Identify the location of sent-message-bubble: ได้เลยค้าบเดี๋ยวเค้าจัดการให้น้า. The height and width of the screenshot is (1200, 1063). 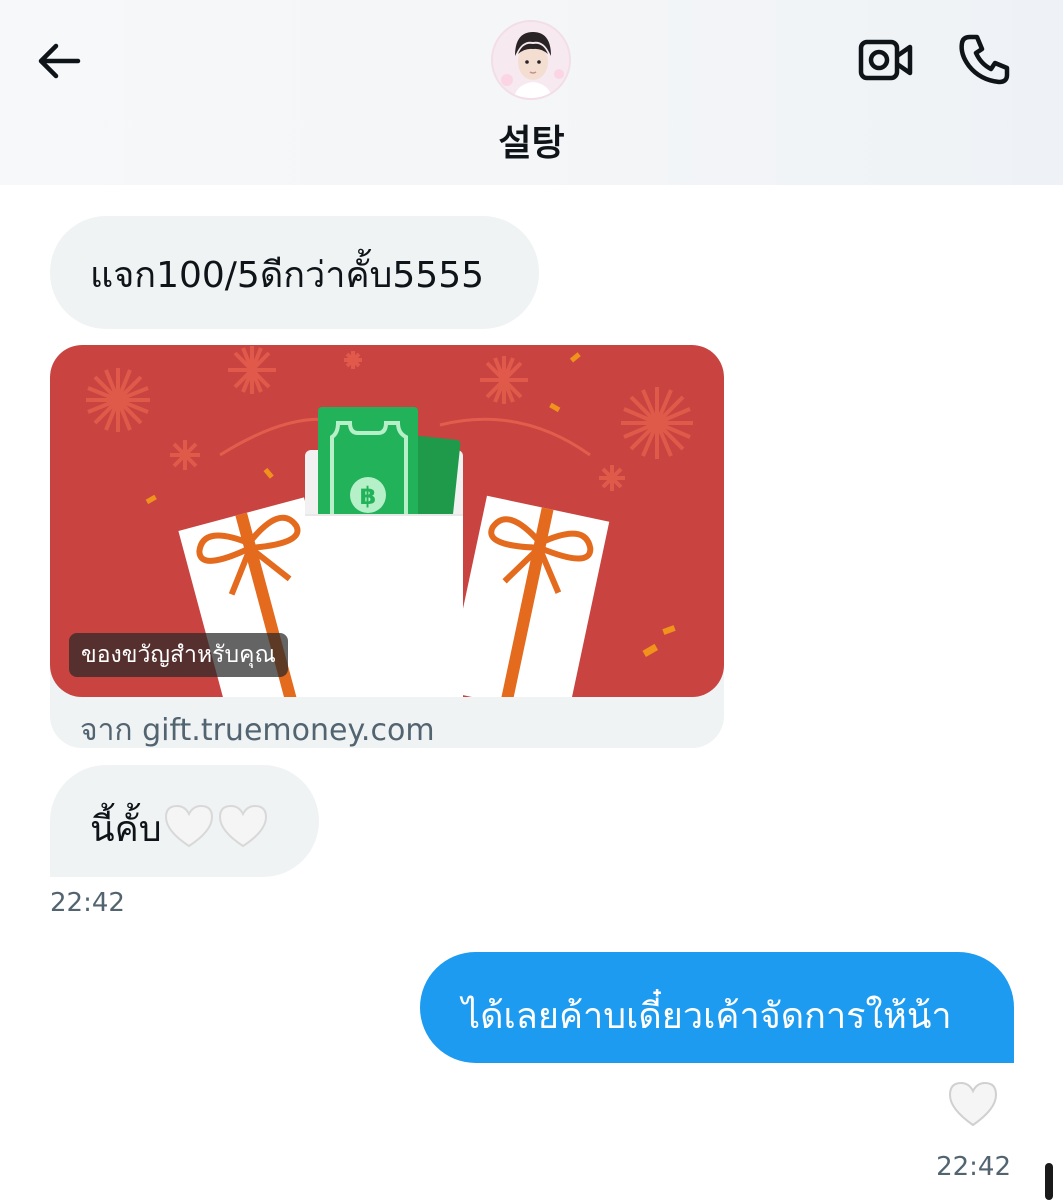
(717, 1007).